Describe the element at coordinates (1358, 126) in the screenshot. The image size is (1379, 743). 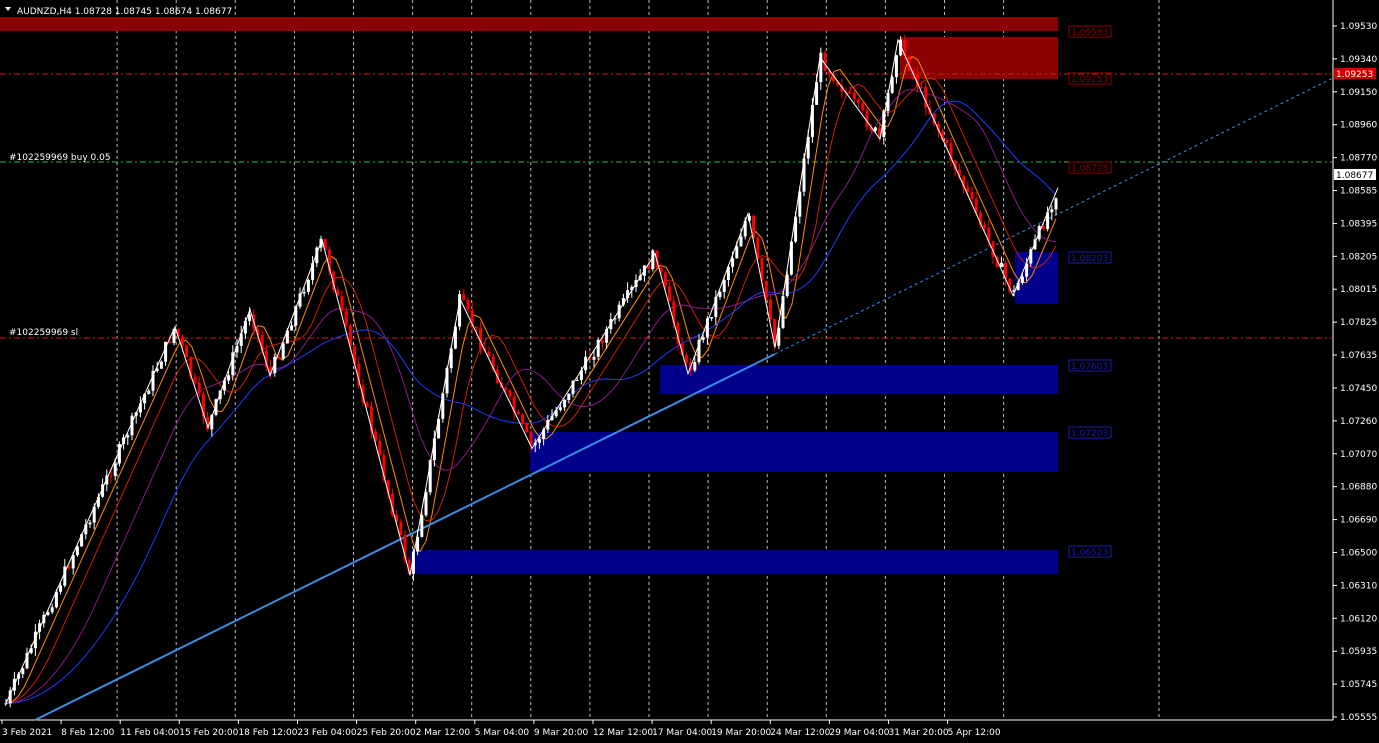
I see `price-tick-label: 1.08960` at that location.